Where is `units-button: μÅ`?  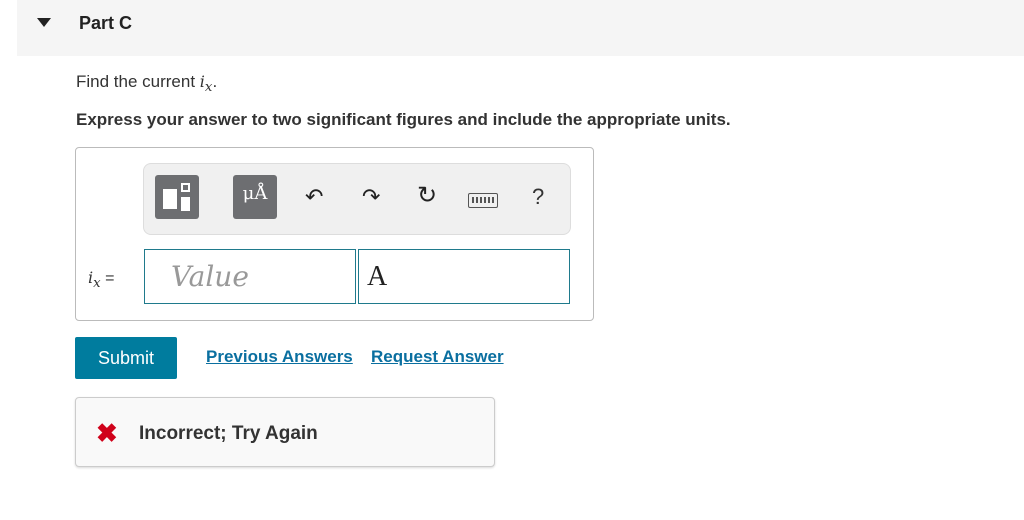 units-button: μÅ is located at coordinates (255, 197).